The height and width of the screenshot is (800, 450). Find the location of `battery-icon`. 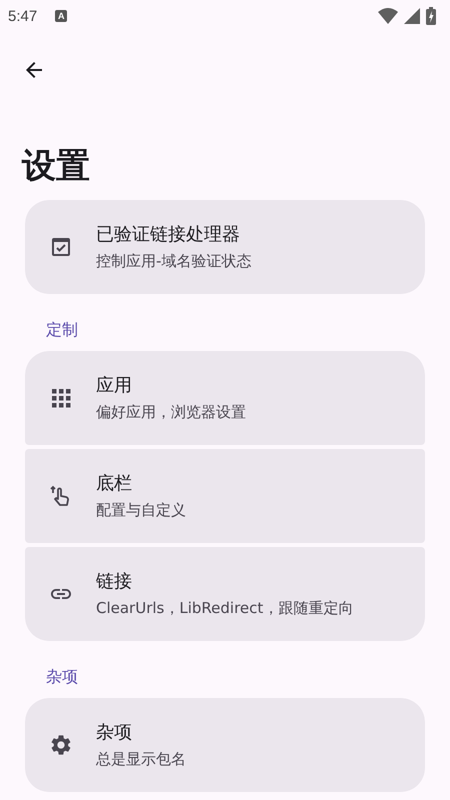

battery-icon is located at coordinates (431, 16).